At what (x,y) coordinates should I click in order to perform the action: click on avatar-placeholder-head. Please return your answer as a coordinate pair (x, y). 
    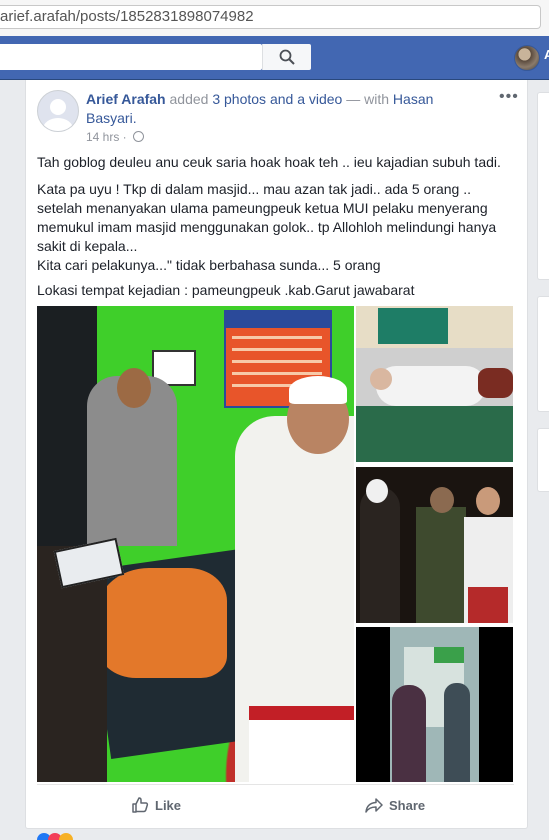
    Looking at the image, I should click on (58, 107).